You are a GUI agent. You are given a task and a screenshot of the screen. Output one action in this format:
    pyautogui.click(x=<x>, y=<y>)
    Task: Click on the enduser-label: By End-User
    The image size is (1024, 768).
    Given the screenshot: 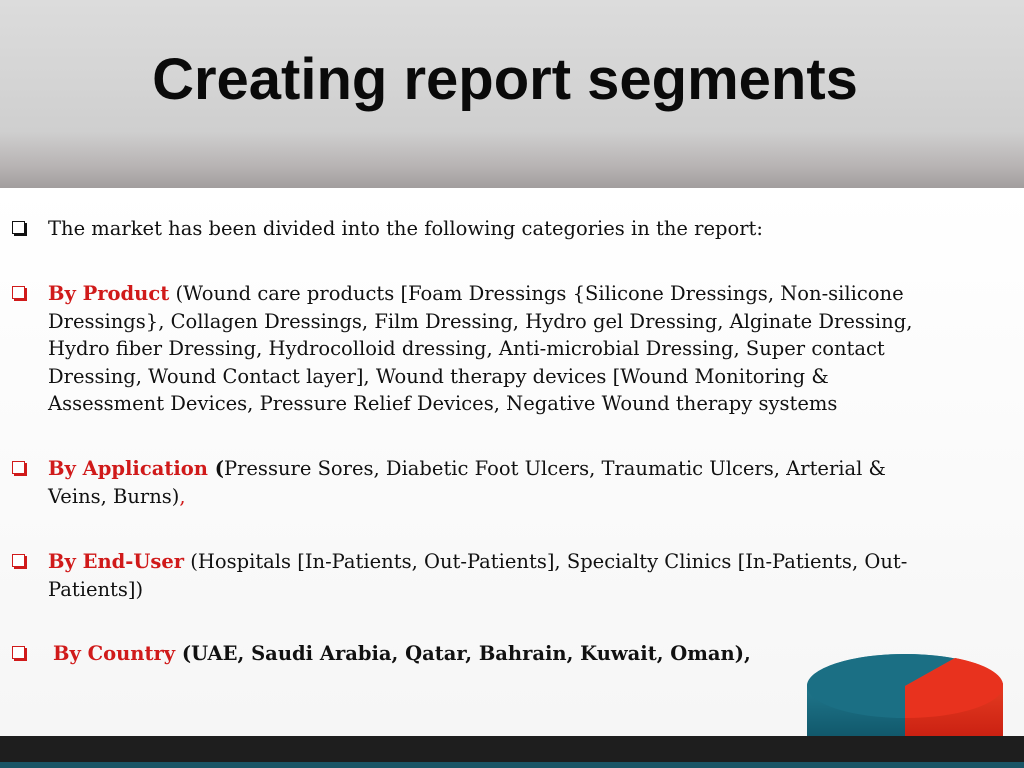 What is the action you would take?
    pyautogui.click(x=116, y=561)
    